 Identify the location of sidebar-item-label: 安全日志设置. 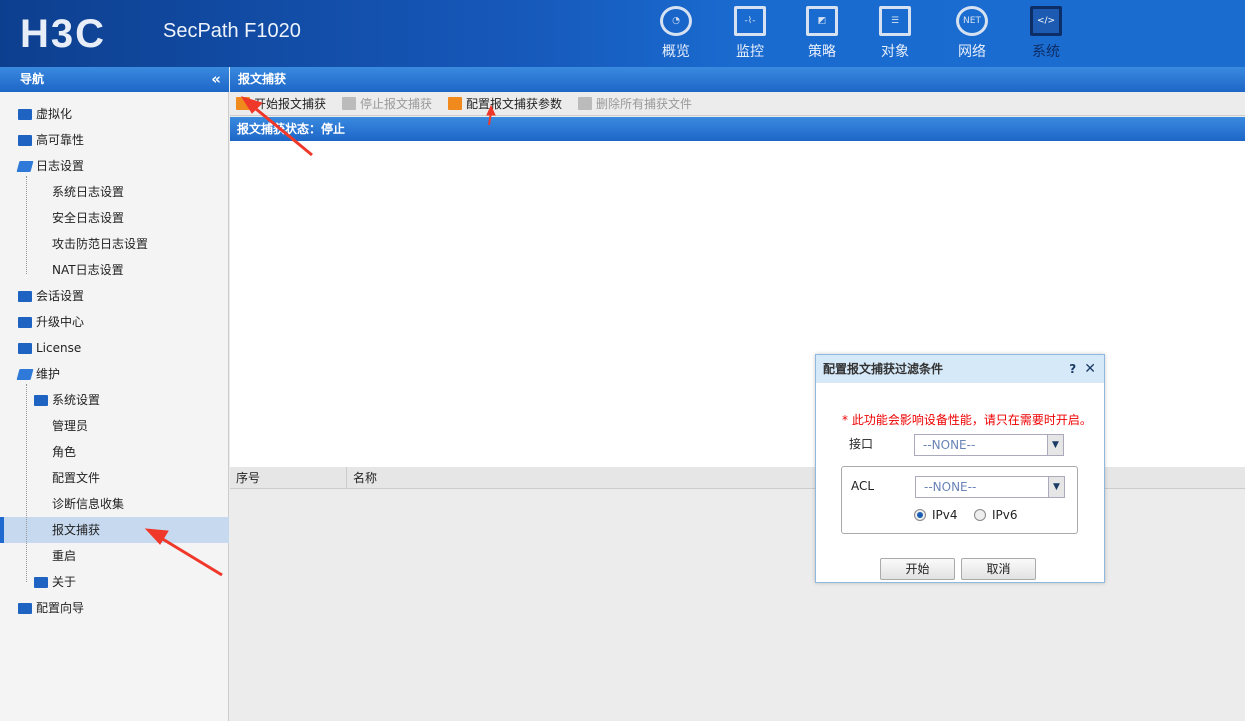
(88, 218).